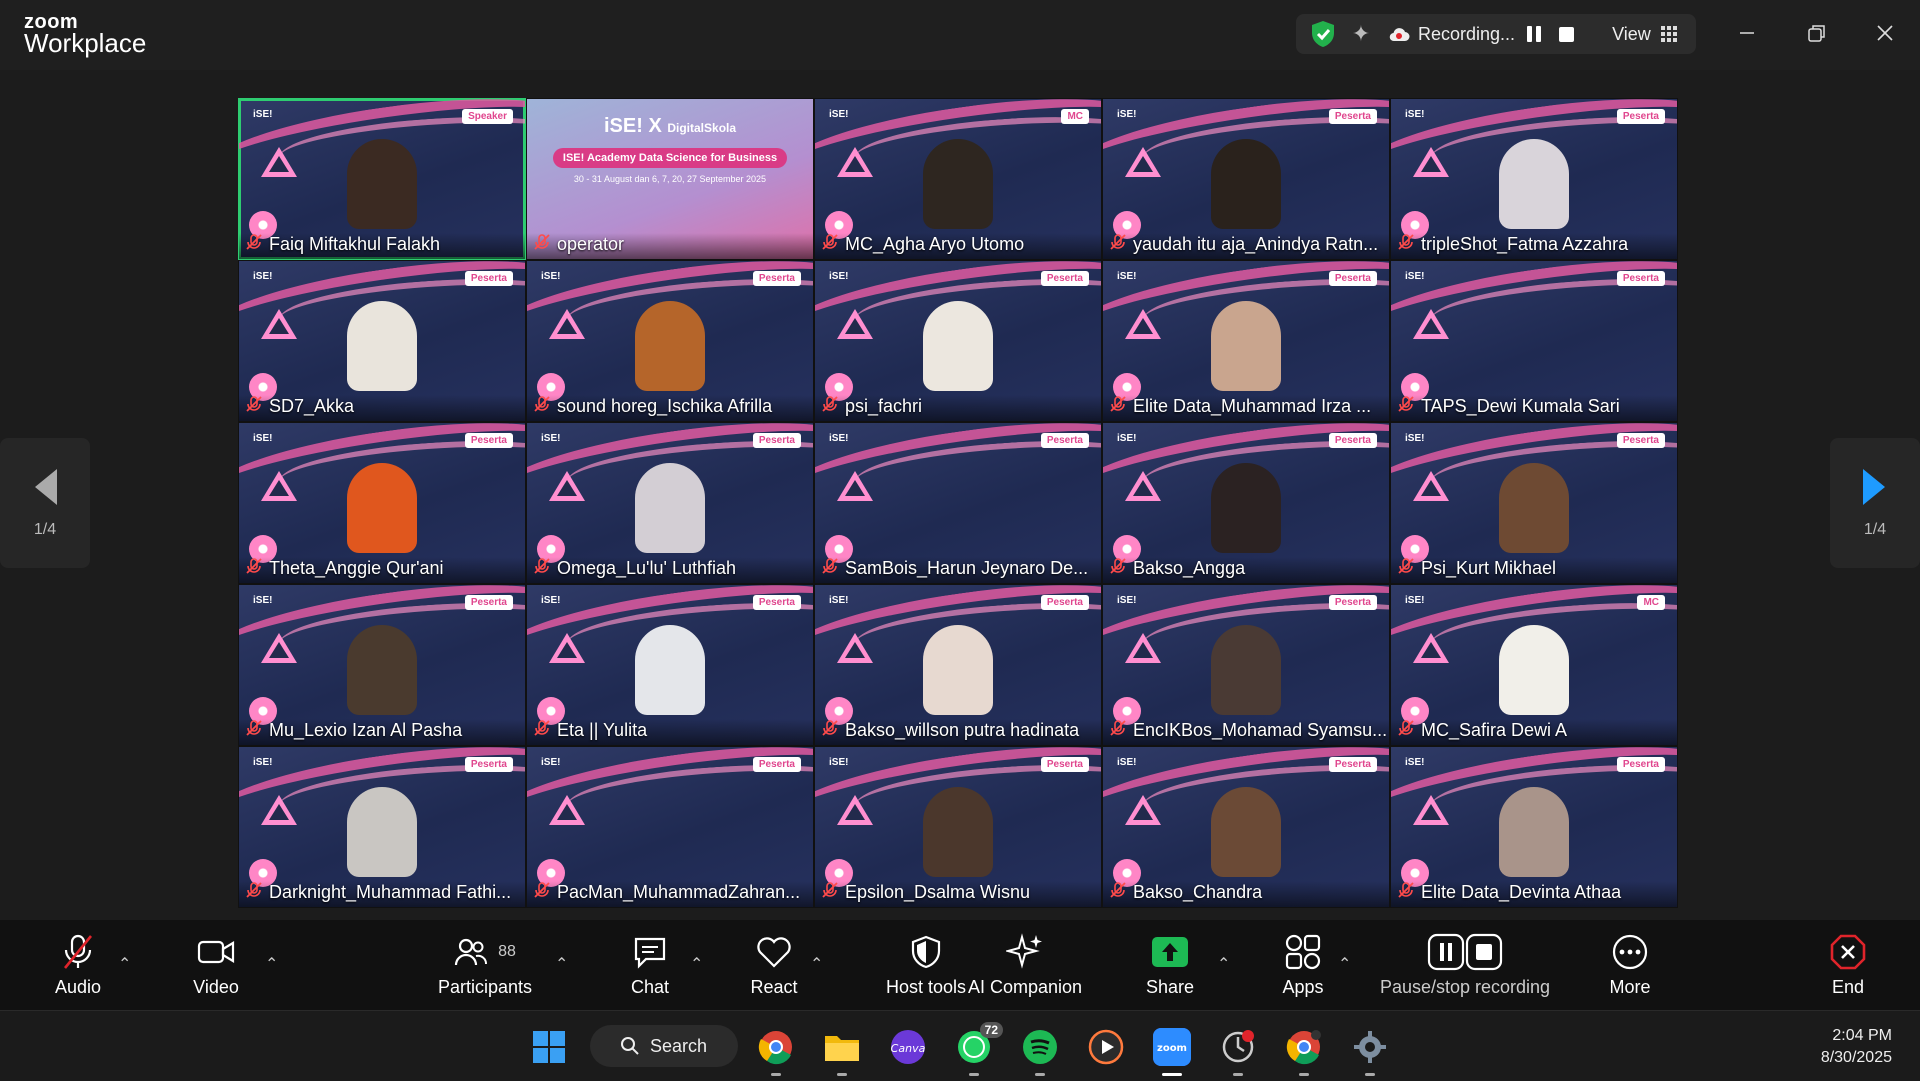 This screenshot has height=1081, width=1920. What do you see at coordinates (1344, 964) in the screenshot?
I see `apps-options-caret: ⌃` at bounding box center [1344, 964].